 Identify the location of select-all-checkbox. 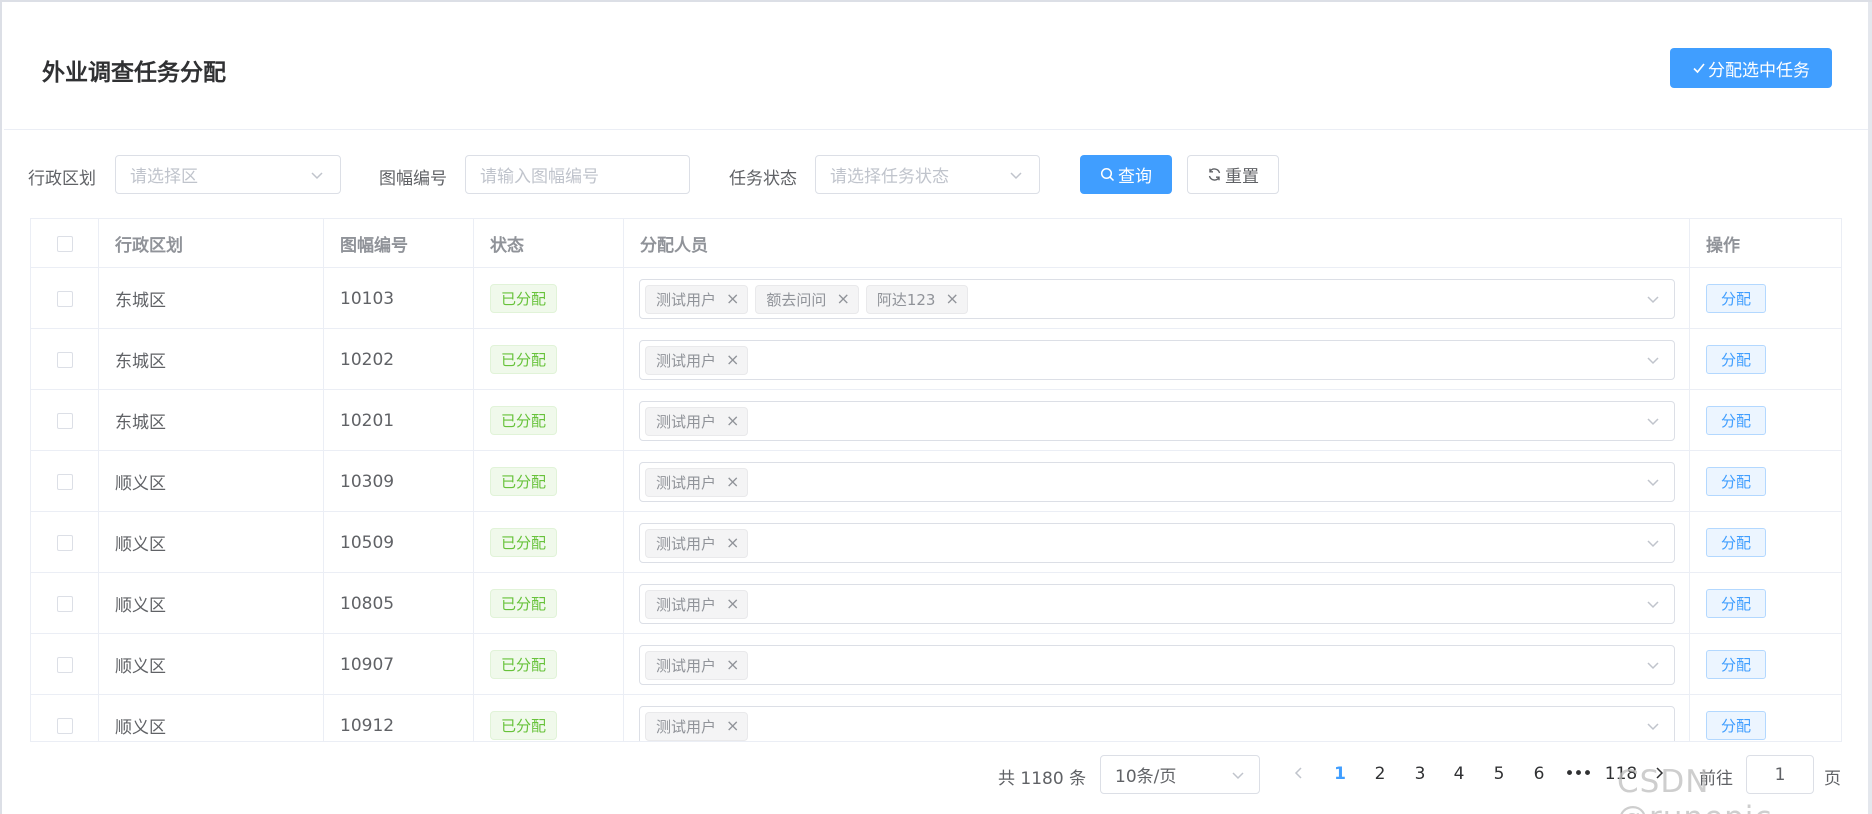
(64, 243).